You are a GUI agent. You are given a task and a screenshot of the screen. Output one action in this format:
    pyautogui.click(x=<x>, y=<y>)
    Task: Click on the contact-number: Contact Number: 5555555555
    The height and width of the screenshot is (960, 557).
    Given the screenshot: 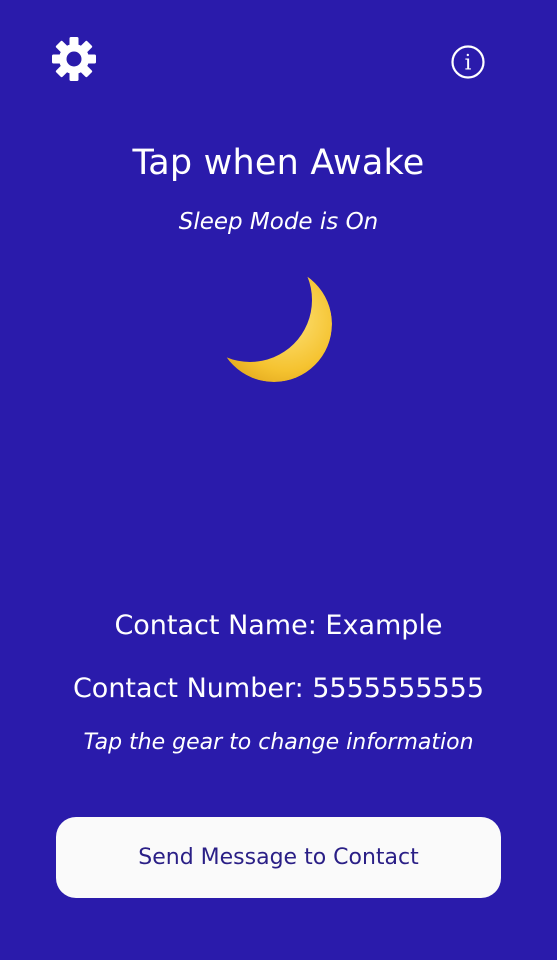 What is the action you would take?
    pyautogui.click(x=278, y=688)
    